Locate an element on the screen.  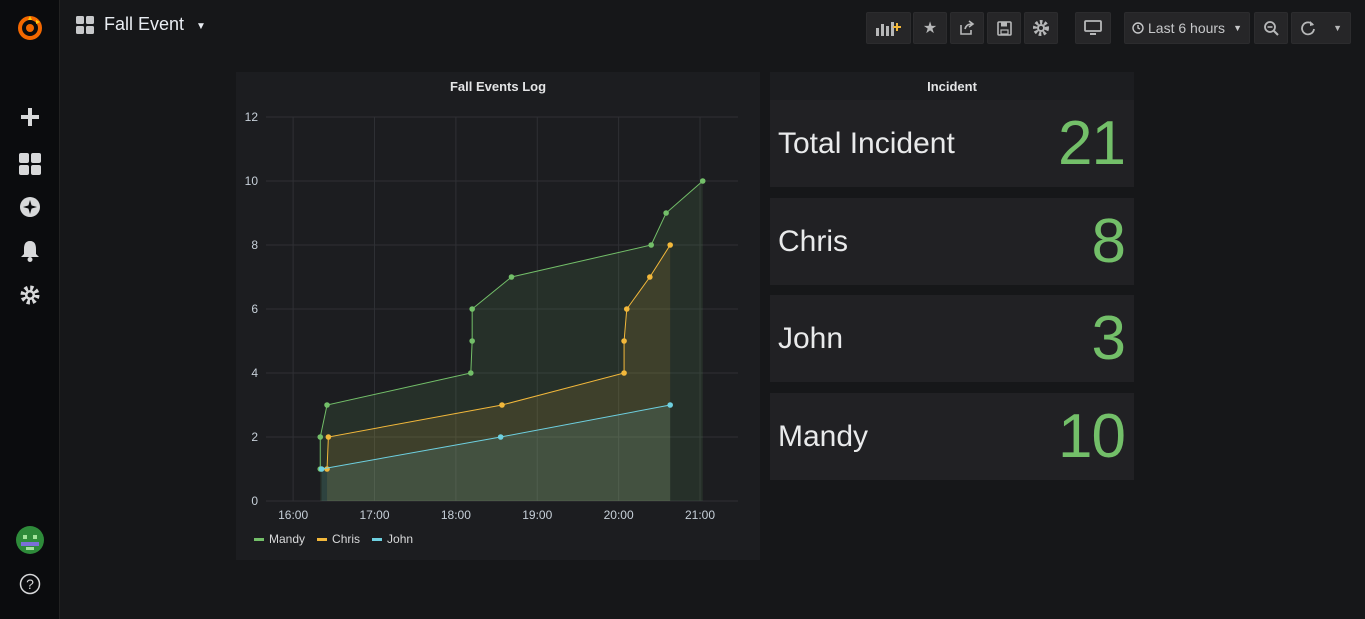
grafana-logo-icon is located at coordinates (30, 28).